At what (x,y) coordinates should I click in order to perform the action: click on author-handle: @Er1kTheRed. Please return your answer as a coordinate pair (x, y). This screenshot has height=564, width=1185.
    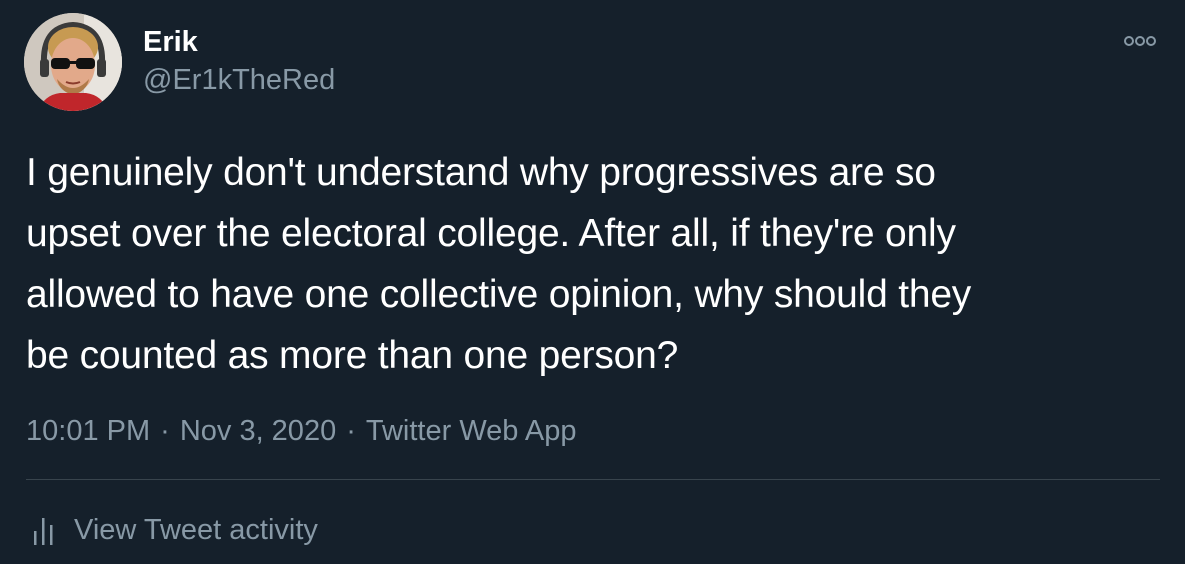
    Looking at the image, I should click on (239, 80).